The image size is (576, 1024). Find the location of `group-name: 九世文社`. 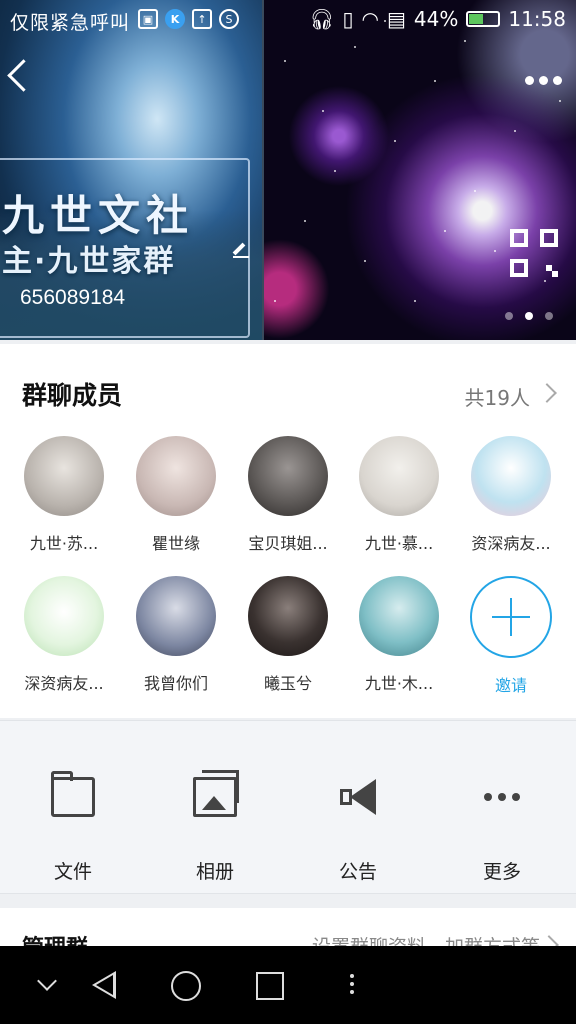

group-name: 九世文社 is located at coordinates (98, 215).